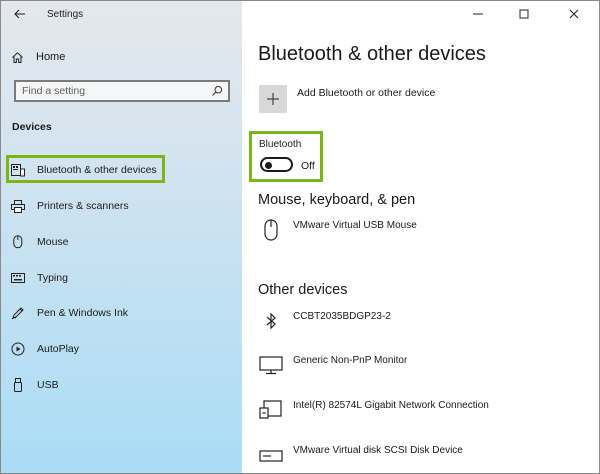 This screenshot has width=600, height=474. I want to click on search-input, so click(112, 91).